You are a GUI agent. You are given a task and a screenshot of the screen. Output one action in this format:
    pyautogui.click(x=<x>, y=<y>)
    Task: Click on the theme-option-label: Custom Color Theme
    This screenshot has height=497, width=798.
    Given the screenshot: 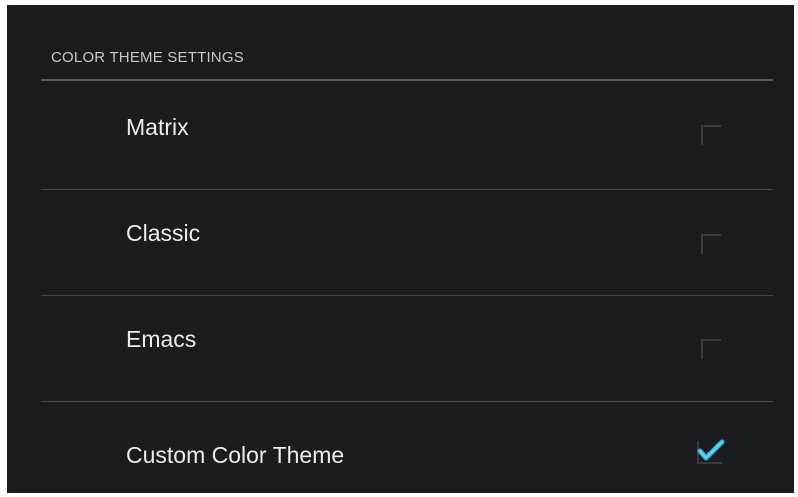 What is the action you would take?
    pyautogui.click(x=235, y=455)
    